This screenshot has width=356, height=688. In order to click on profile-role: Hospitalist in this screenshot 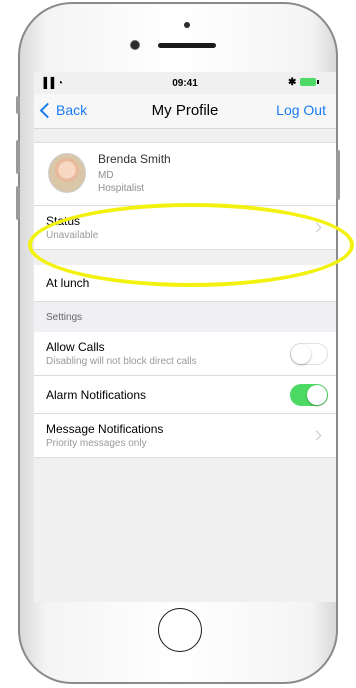, I will do `click(121, 188)`.